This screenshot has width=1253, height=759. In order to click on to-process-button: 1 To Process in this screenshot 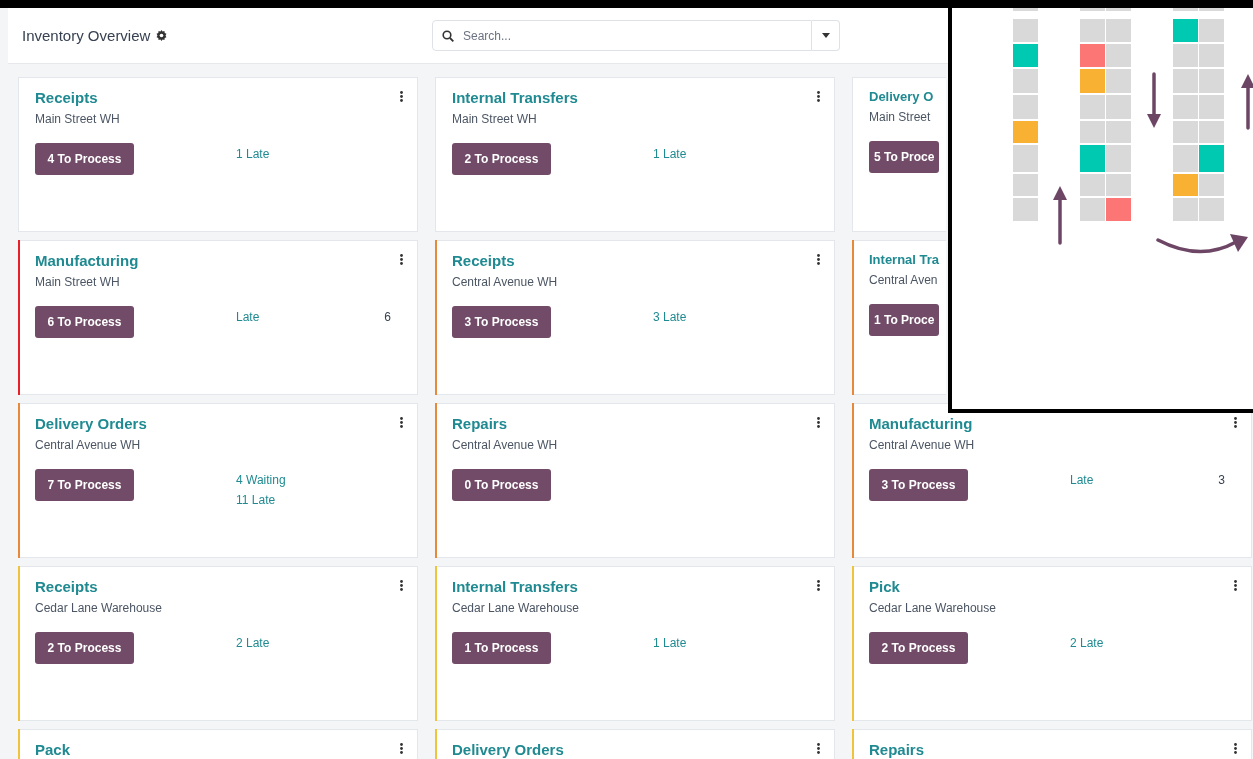, I will do `click(501, 648)`.